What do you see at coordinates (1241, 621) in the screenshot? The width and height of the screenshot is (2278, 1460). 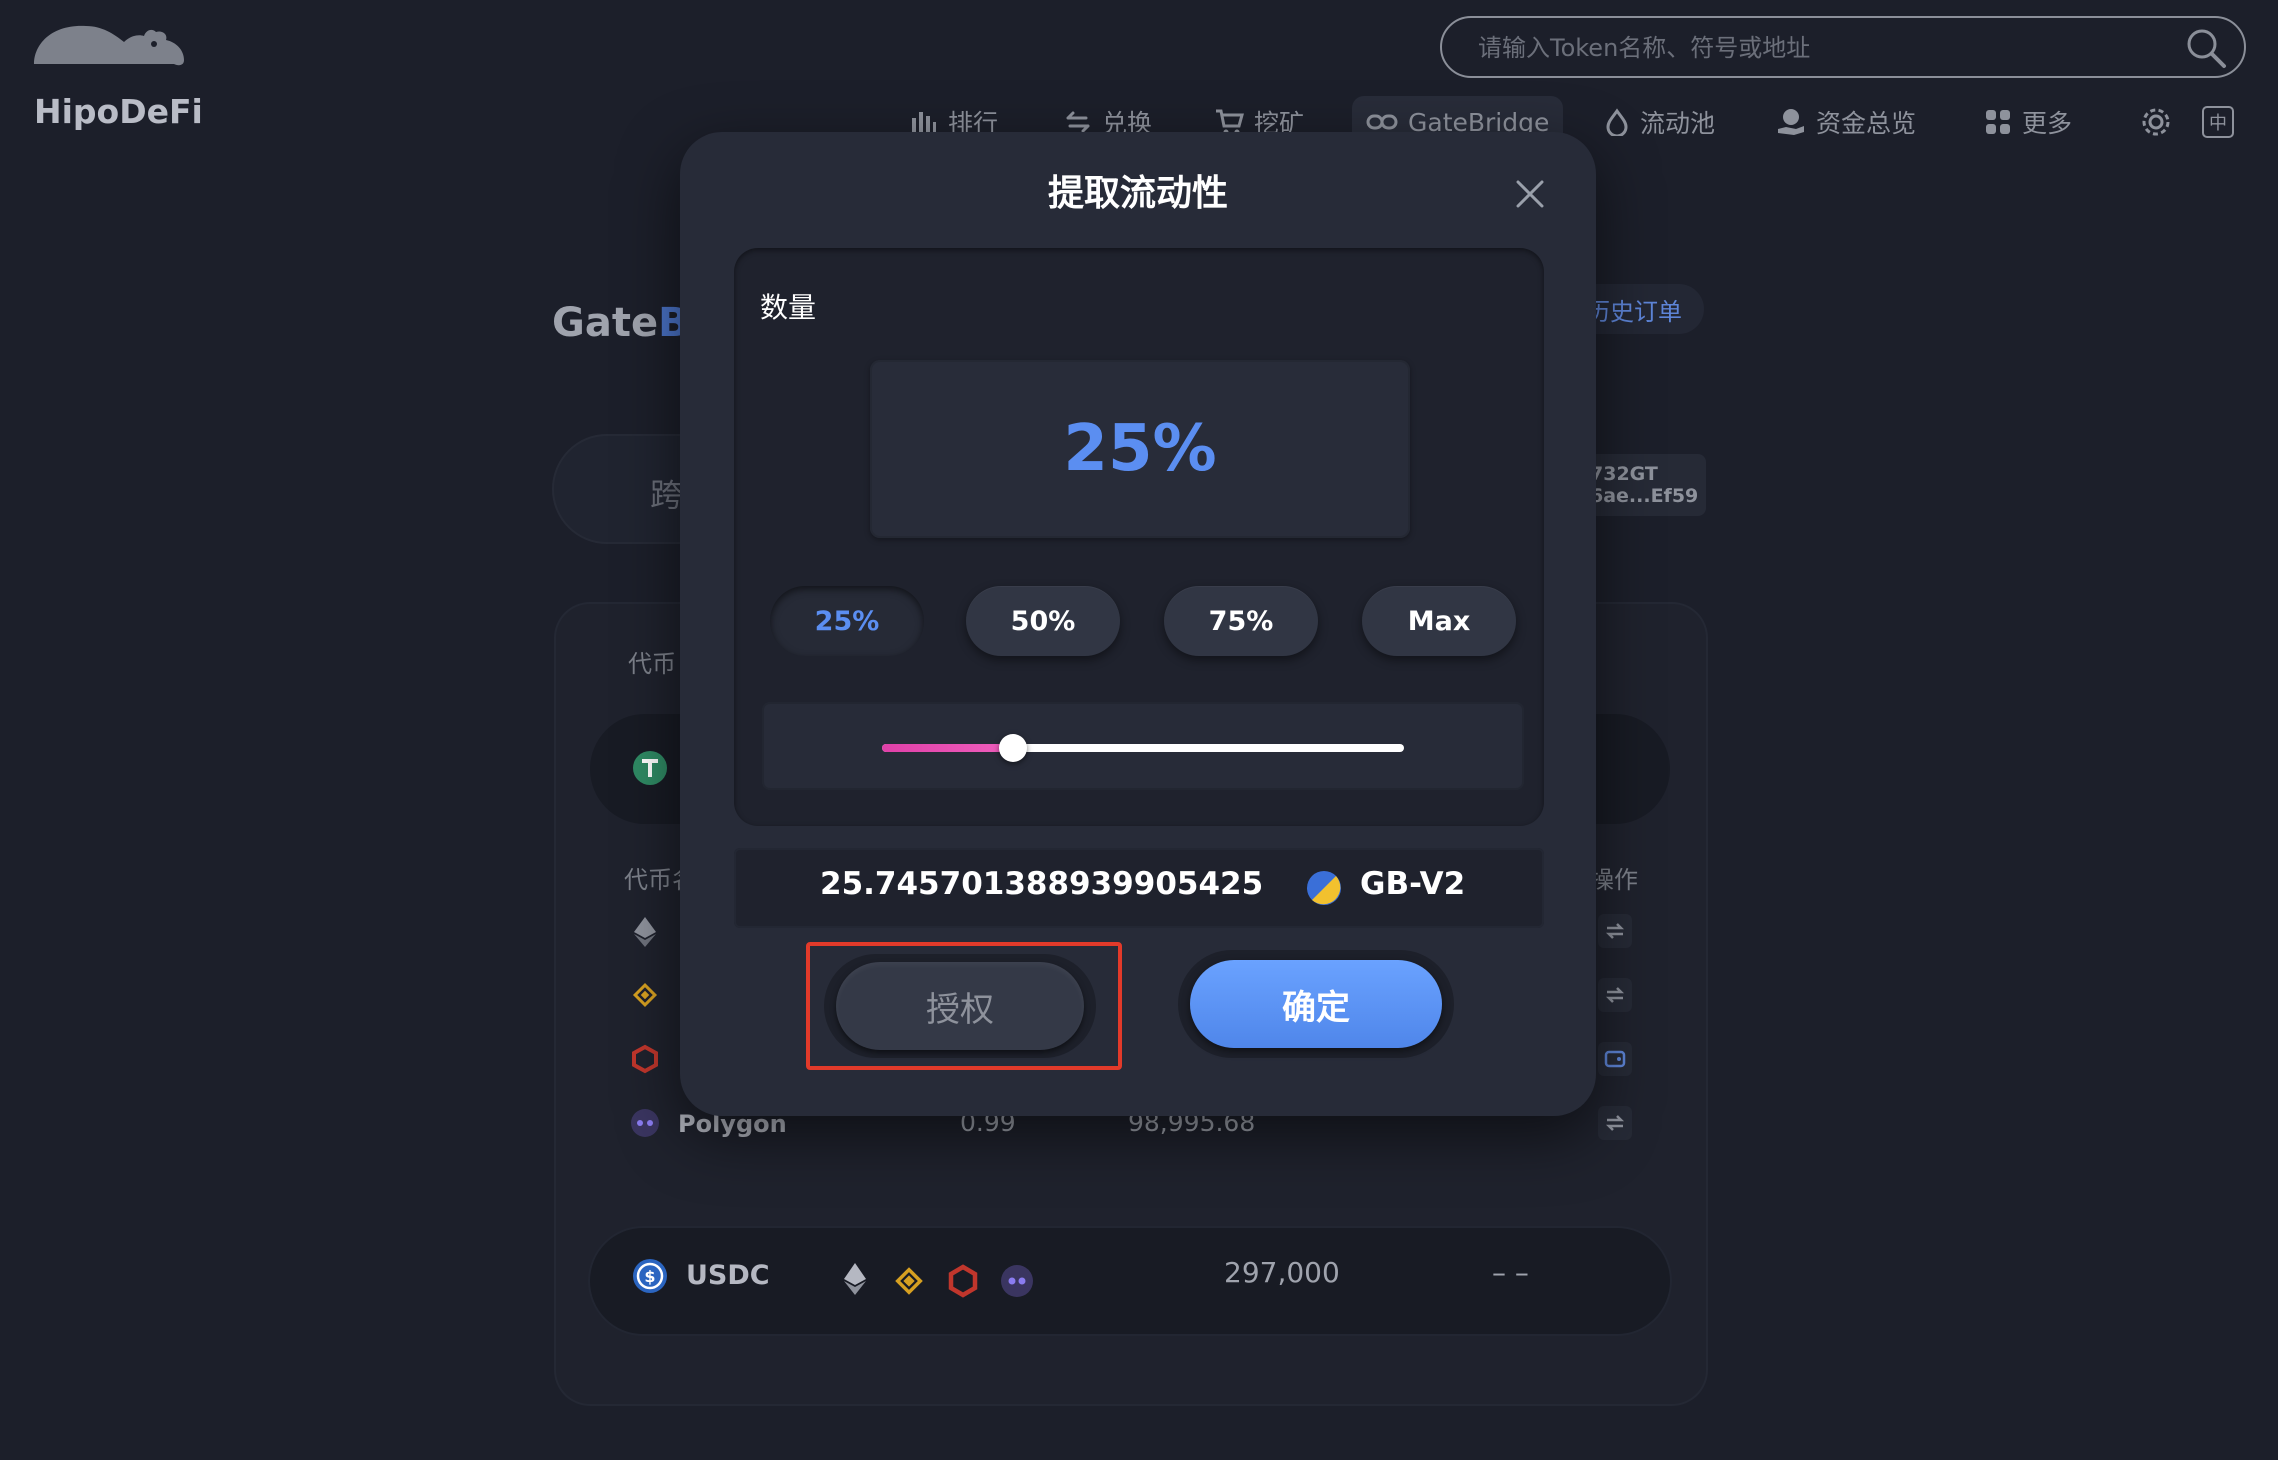 I see `preset-75-button: 75%` at bounding box center [1241, 621].